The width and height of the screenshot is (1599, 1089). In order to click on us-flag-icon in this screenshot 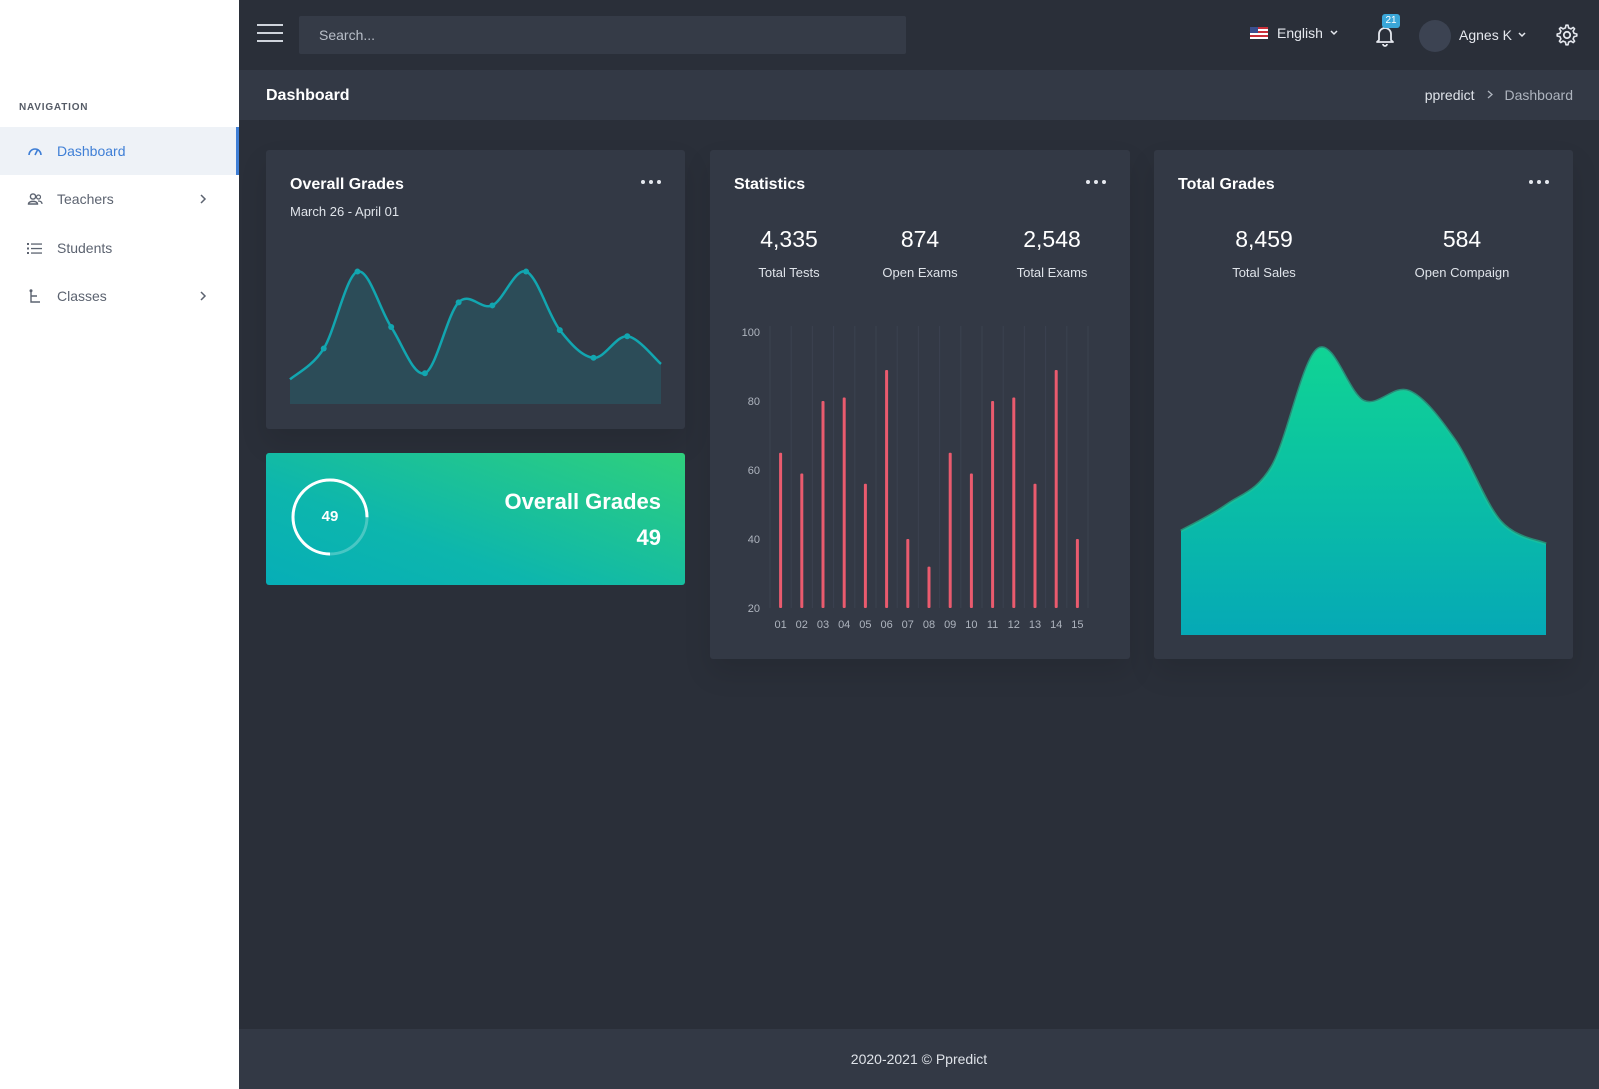, I will do `click(1259, 33)`.